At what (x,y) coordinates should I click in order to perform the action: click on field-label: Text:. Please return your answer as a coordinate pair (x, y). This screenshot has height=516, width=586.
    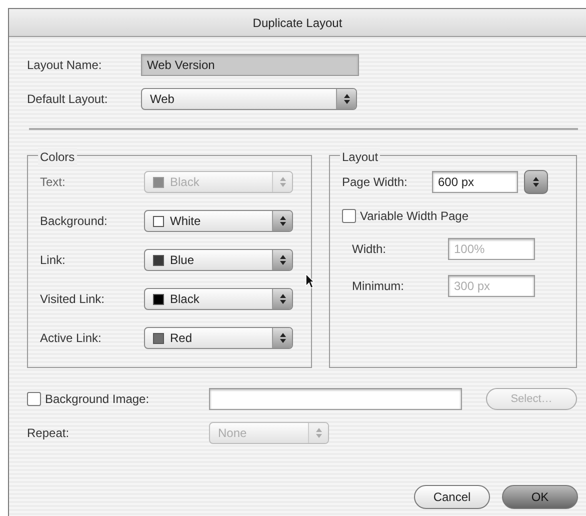
    Looking at the image, I should click on (53, 182).